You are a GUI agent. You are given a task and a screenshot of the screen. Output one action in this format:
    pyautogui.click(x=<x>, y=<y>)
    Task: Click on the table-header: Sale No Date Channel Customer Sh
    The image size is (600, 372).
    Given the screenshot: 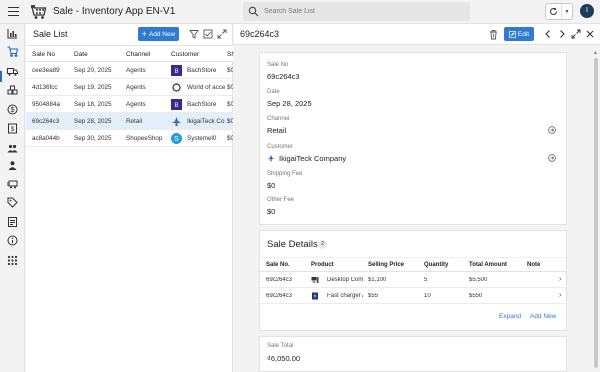 What is the action you would take?
    pyautogui.click(x=130, y=53)
    